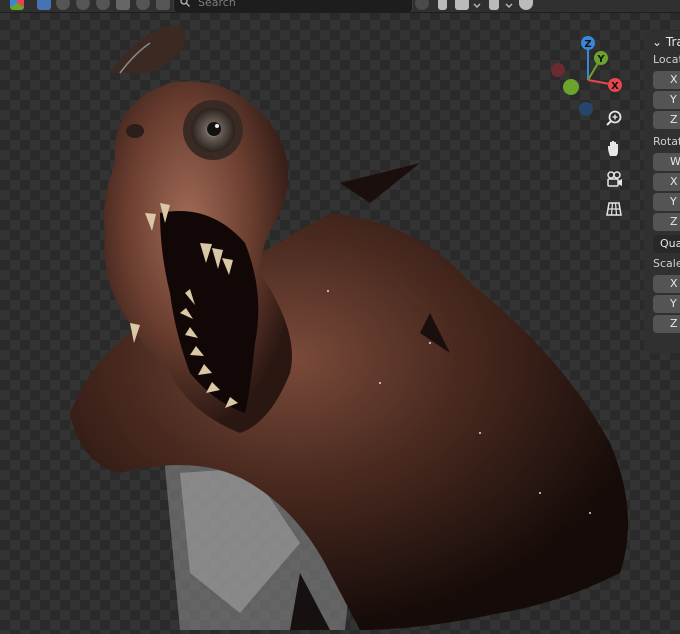  I want to click on scale-z-field: Z, so click(666, 324).